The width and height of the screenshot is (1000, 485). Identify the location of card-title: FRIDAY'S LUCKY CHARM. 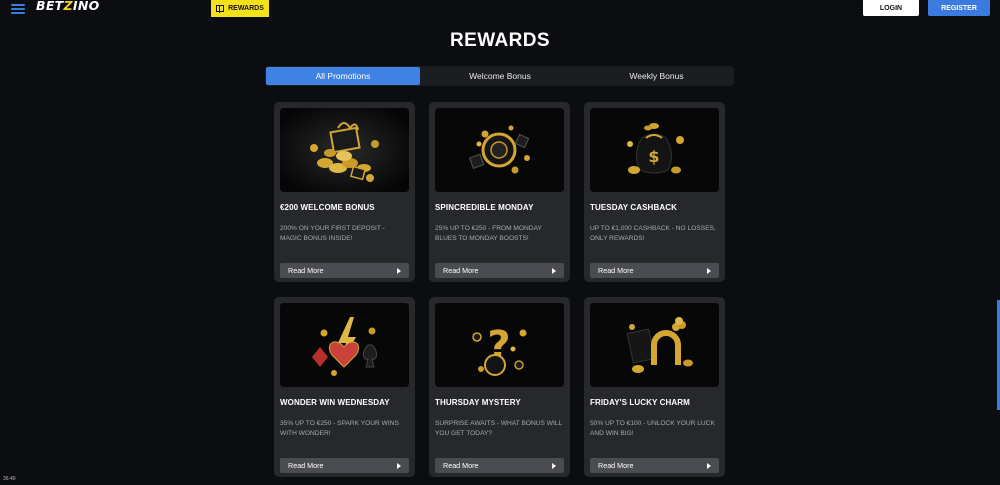
(640, 402).